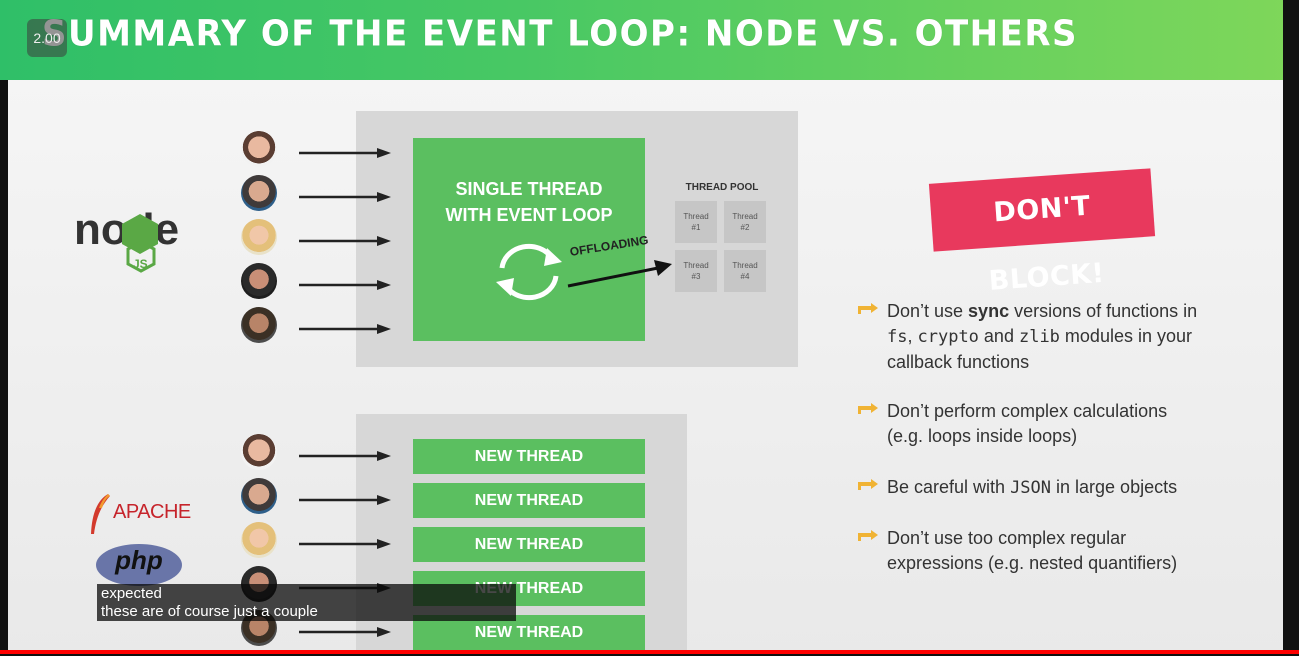 This screenshot has height=656, width=1299. I want to click on apache-logo-text: APACHE, so click(152, 512).